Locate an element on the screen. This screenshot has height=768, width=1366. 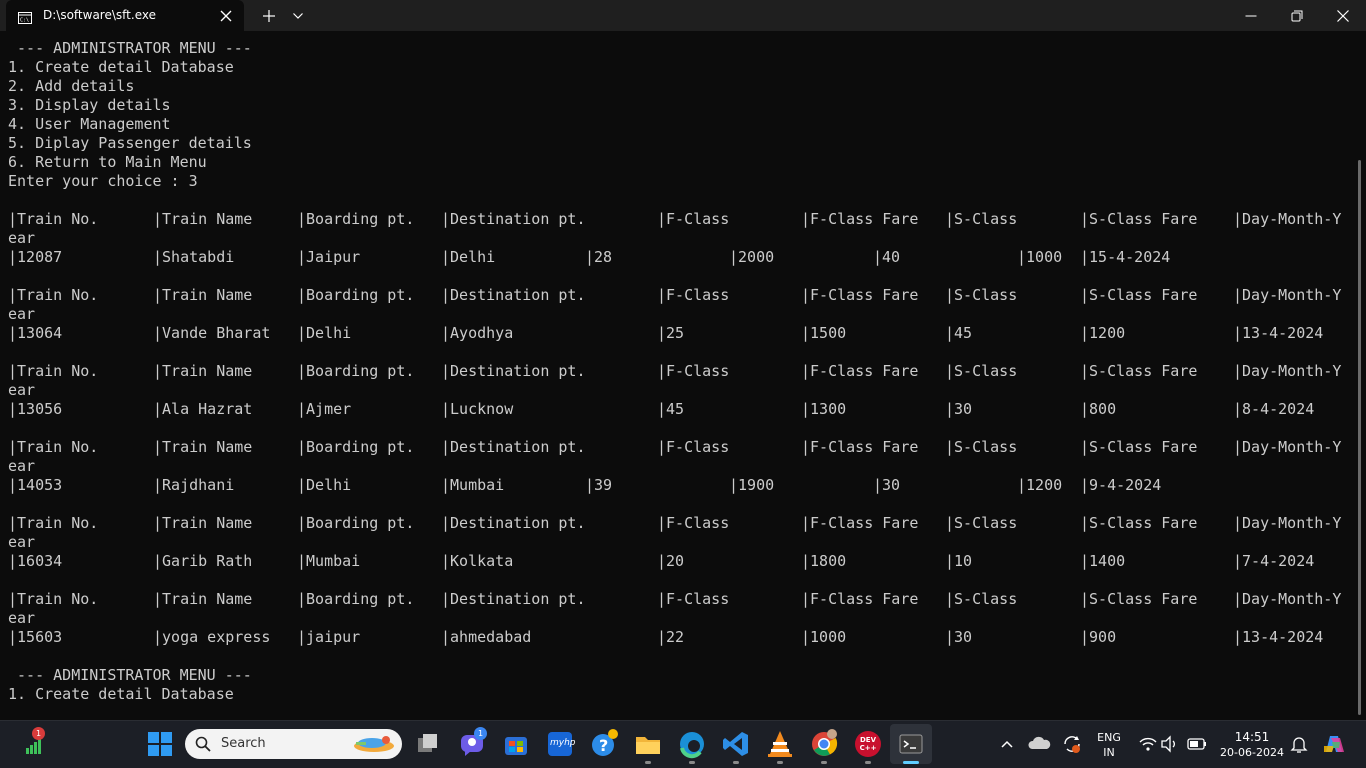
devcpp-button: DEV C++ is located at coordinates (868, 744).